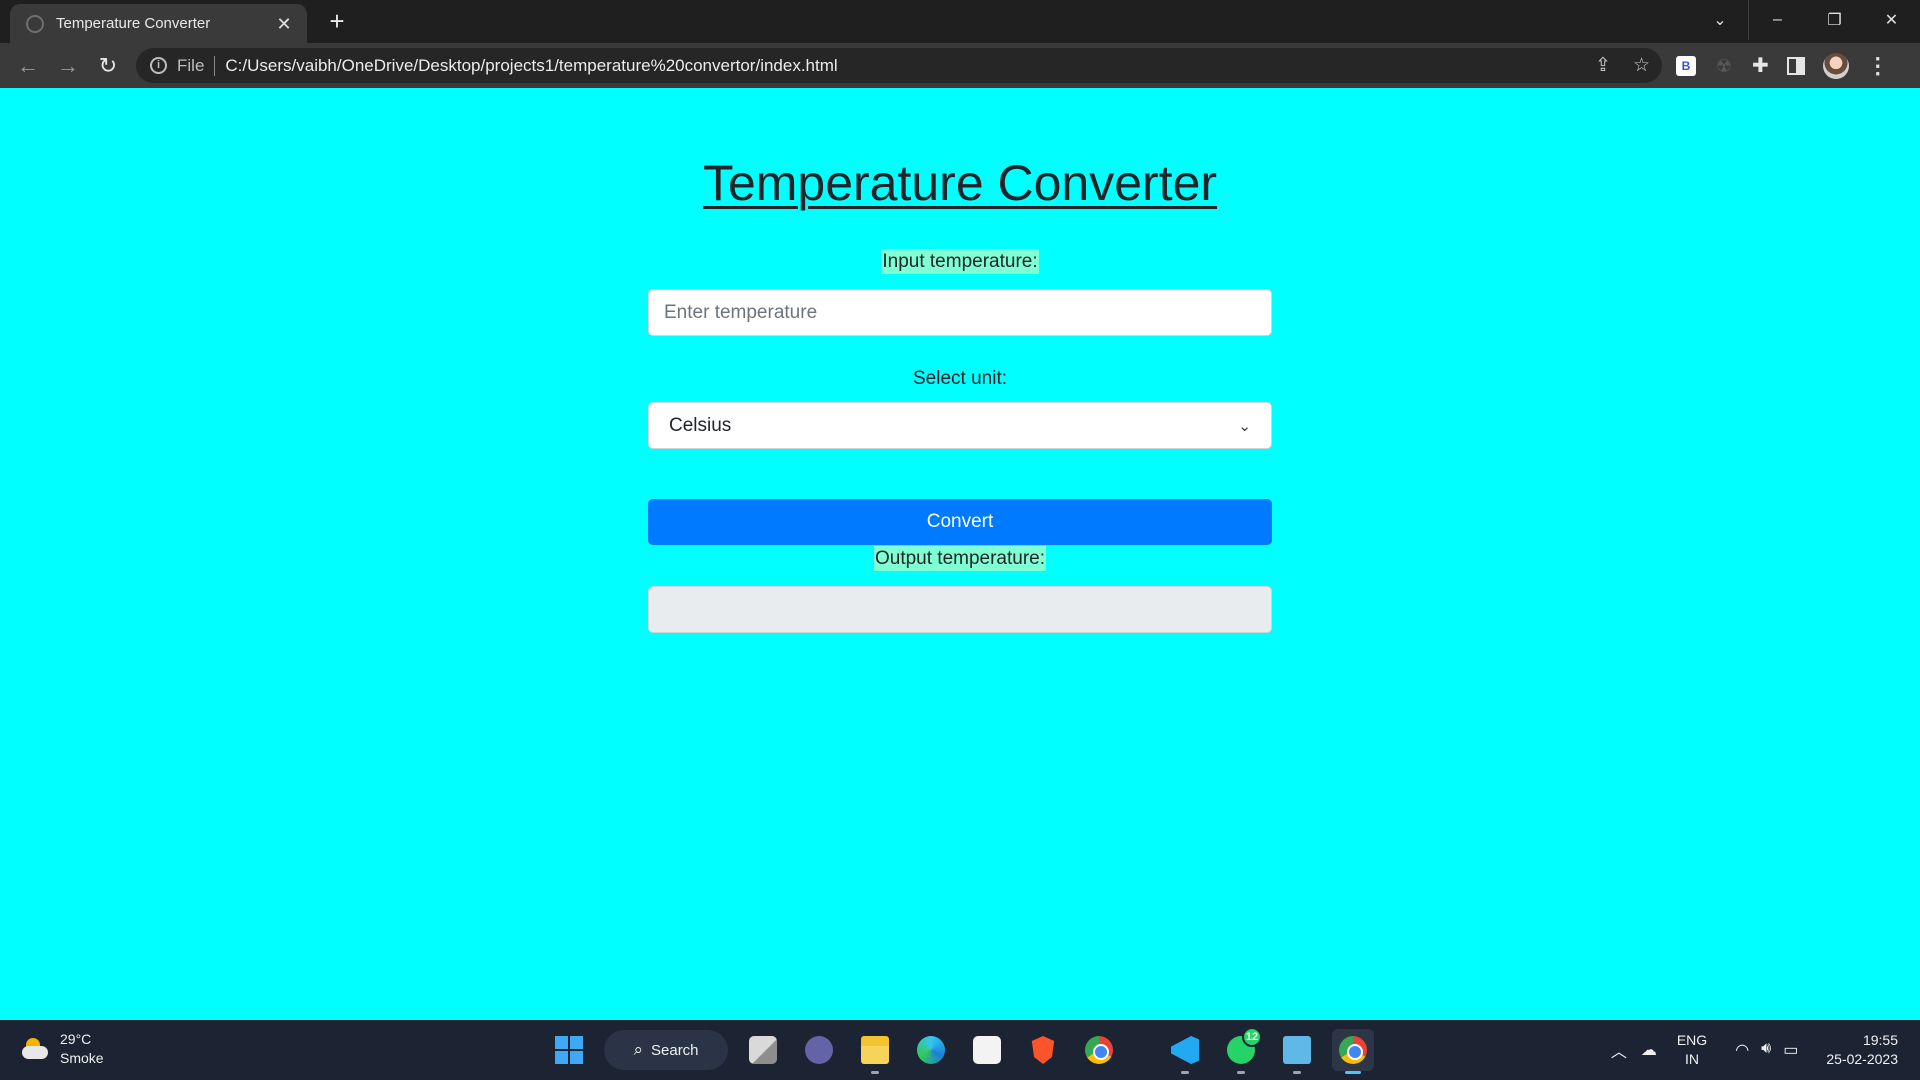  I want to click on tab-title: Temperature Converter, so click(133, 23).